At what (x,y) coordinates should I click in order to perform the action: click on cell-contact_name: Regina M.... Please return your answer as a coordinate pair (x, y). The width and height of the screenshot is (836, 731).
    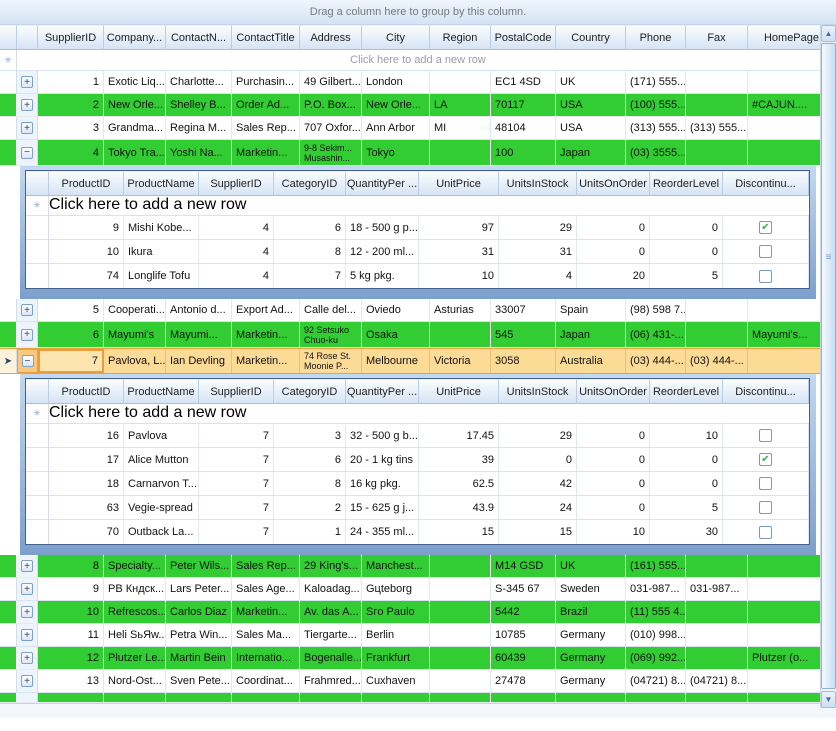
    Looking at the image, I should click on (199, 128).